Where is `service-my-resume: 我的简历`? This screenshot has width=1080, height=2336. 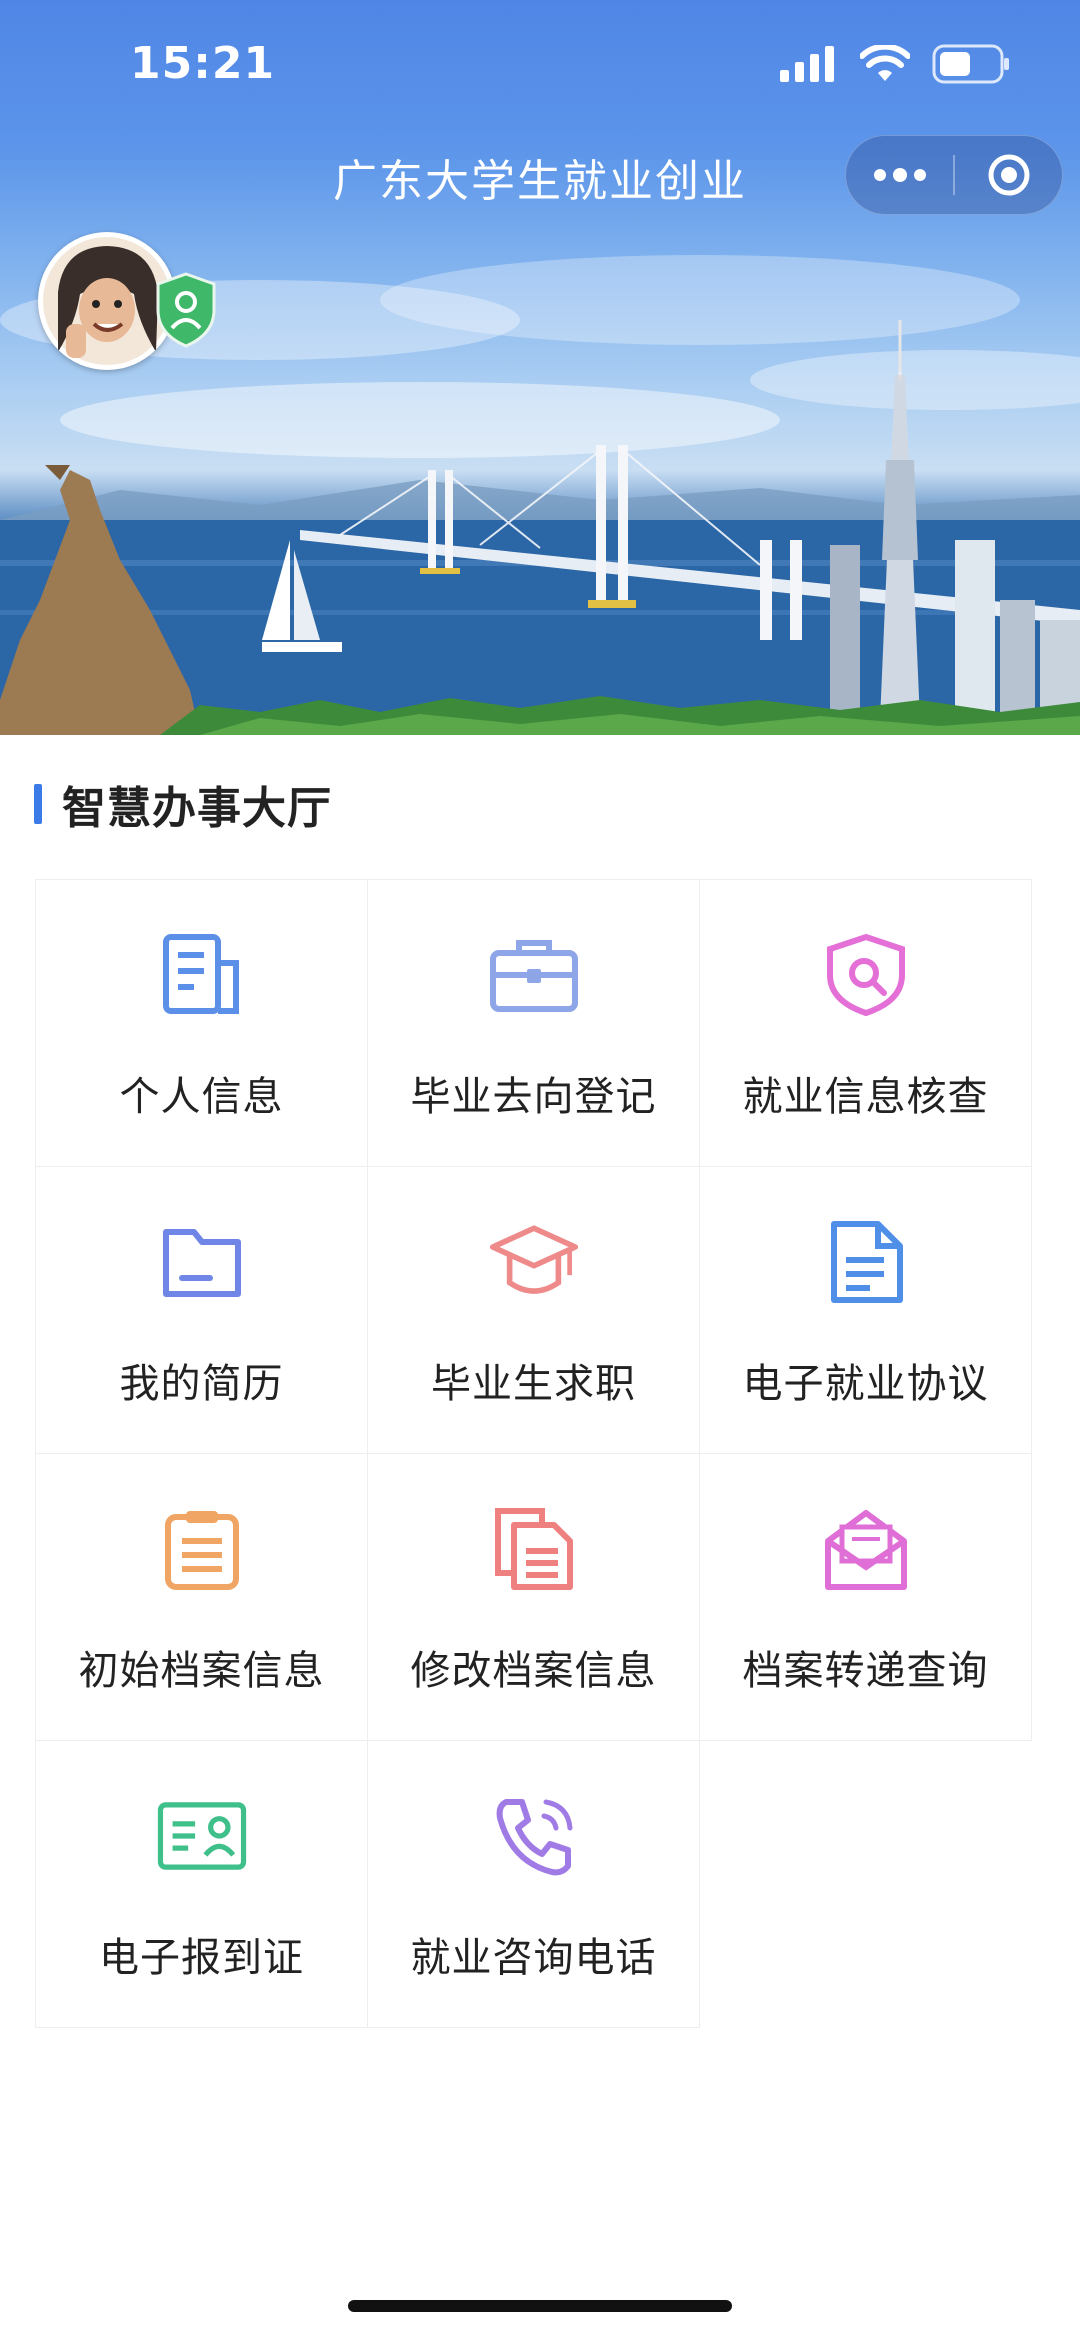
service-my-resume: 我的简历 is located at coordinates (201, 1310).